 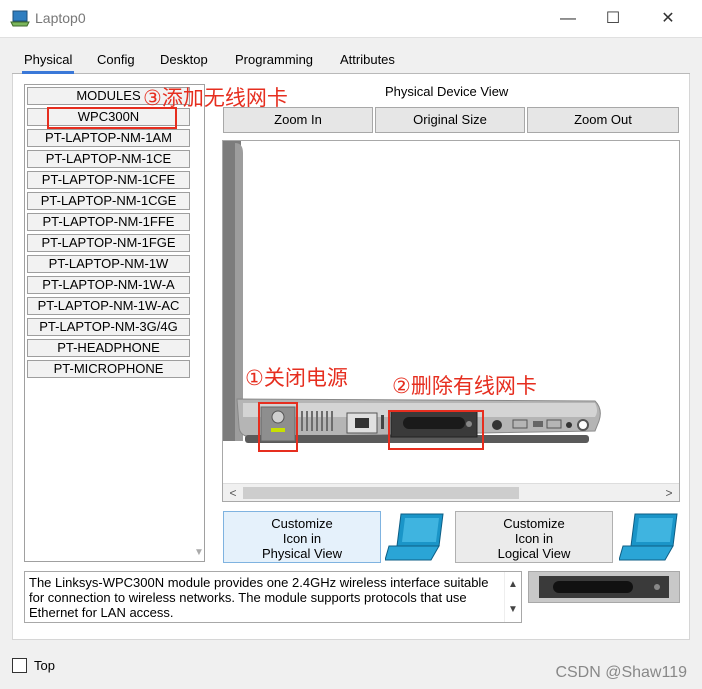 I want to click on module-item: PT-LAPTOP-NM-1W-A, so click(x=108, y=285).